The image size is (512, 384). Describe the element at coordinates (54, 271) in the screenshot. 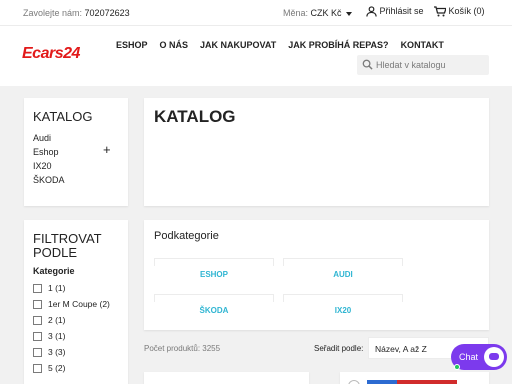

I see `filter-section-title: Kategorie` at that location.